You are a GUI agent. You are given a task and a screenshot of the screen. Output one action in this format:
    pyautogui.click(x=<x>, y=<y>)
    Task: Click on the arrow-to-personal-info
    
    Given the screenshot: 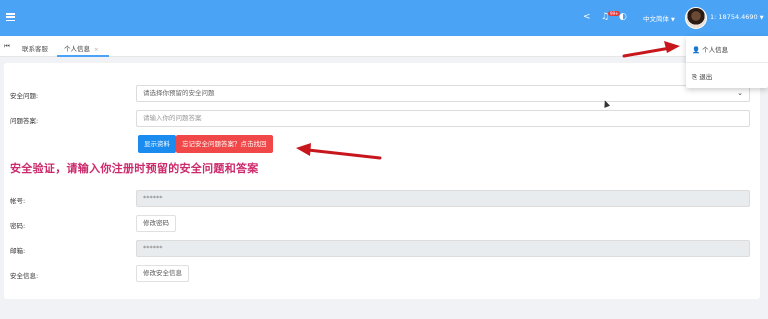 What is the action you would take?
    pyautogui.click(x=651, y=49)
    